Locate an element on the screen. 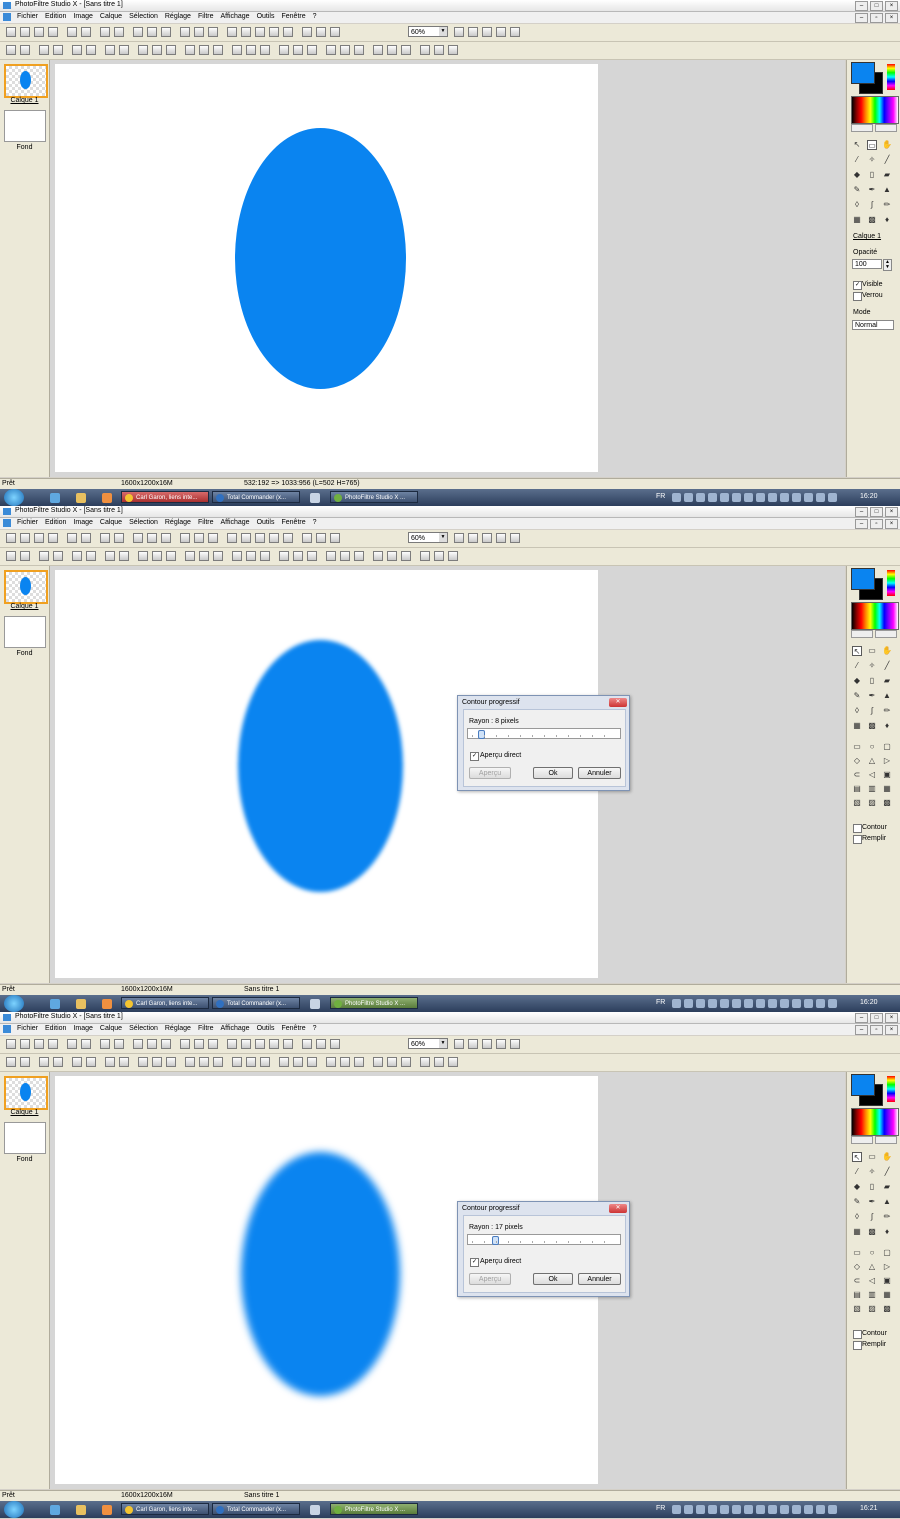 This screenshot has height=1519, width=900. stamp-tool-icon: ▲ is located at coordinates (887, 1202).